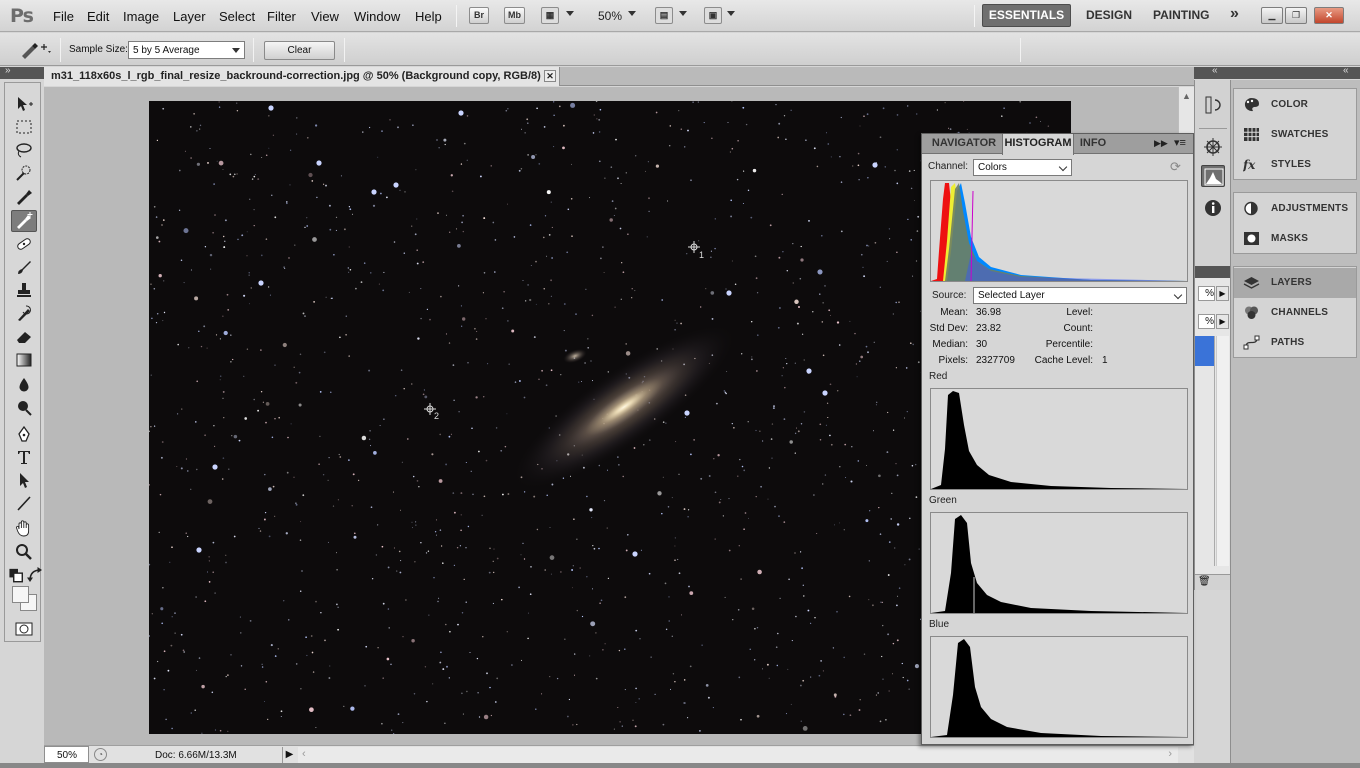 The width and height of the screenshot is (1360, 768). Describe the element at coordinates (24, 196) in the screenshot. I see `eyedropper-tool-icon` at that location.